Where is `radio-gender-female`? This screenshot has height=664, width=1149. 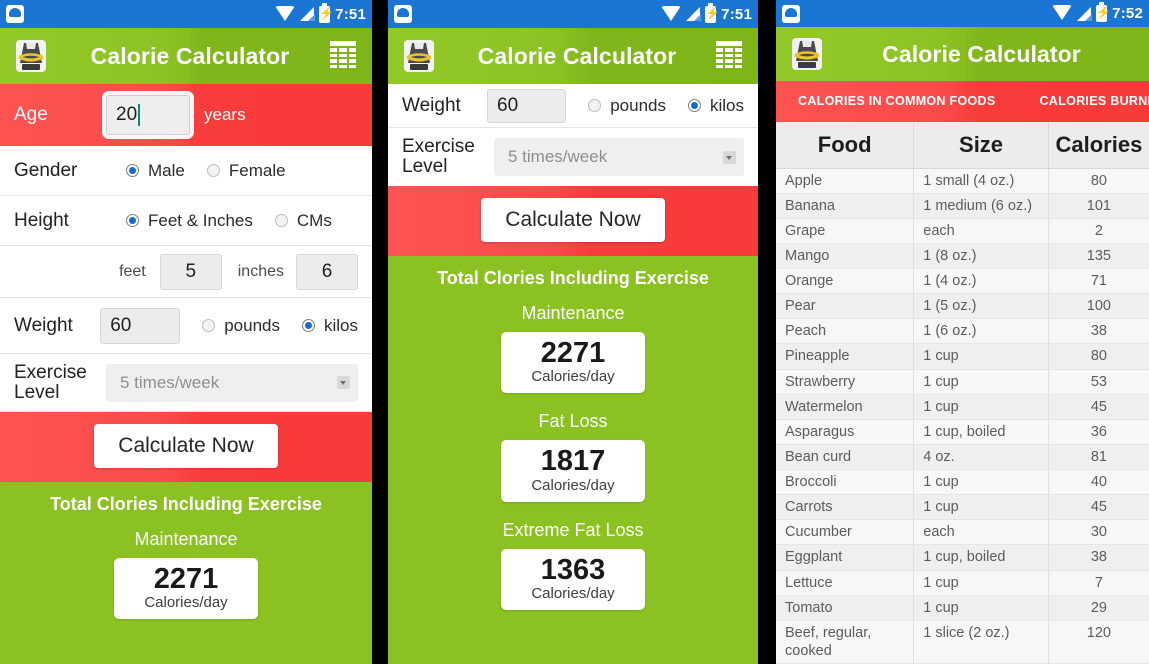
radio-gender-female is located at coordinates (213, 170).